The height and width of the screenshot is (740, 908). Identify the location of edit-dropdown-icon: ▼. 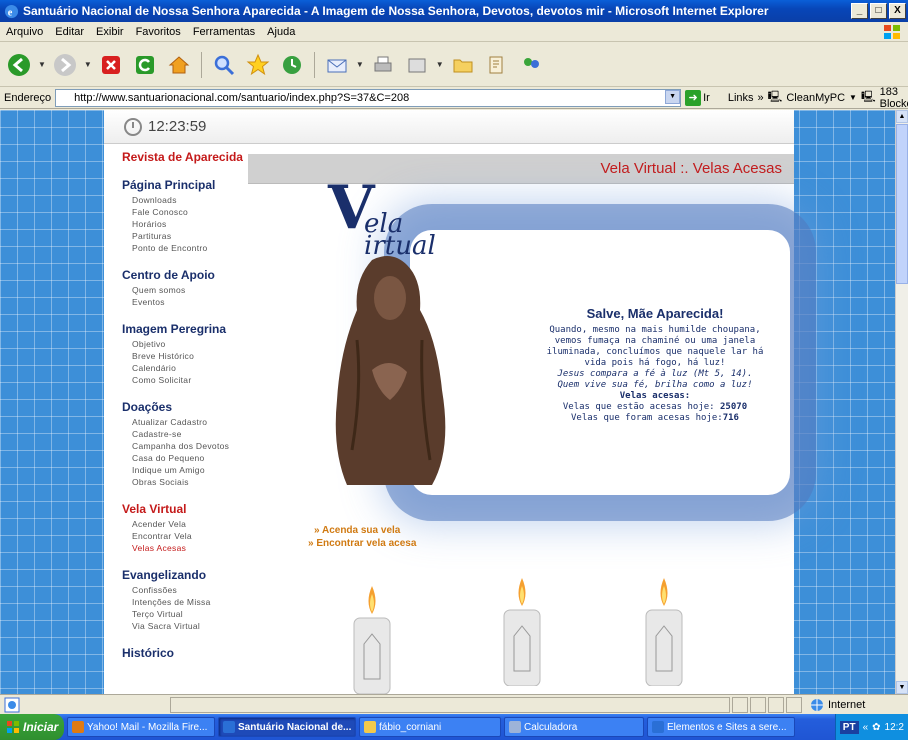
(440, 64).